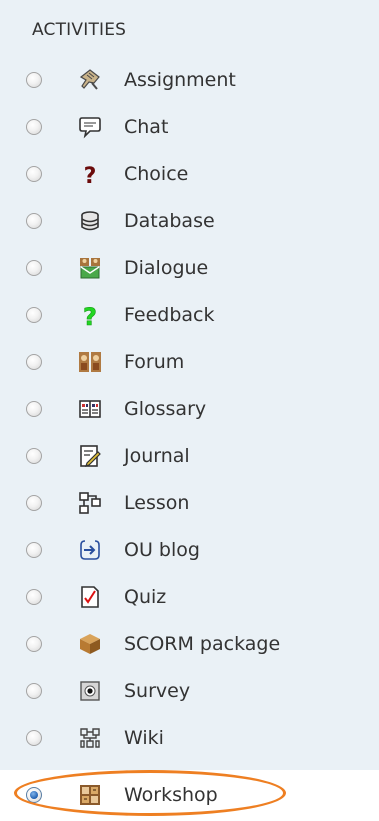 Image resolution: width=379 pixels, height=821 pixels. I want to click on activity-label: Chat, so click(146, 127).